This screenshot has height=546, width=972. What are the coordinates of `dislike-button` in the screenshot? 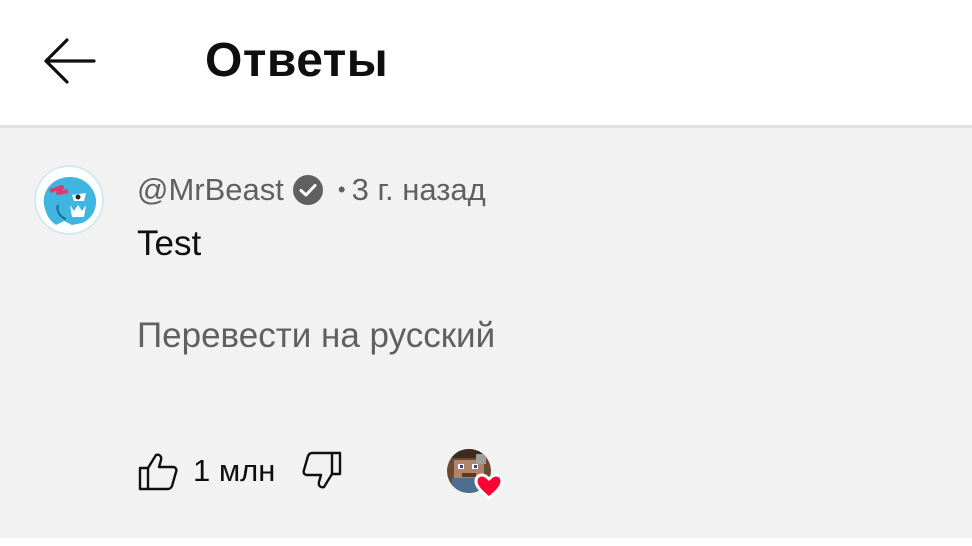 It's located at (322, 471).